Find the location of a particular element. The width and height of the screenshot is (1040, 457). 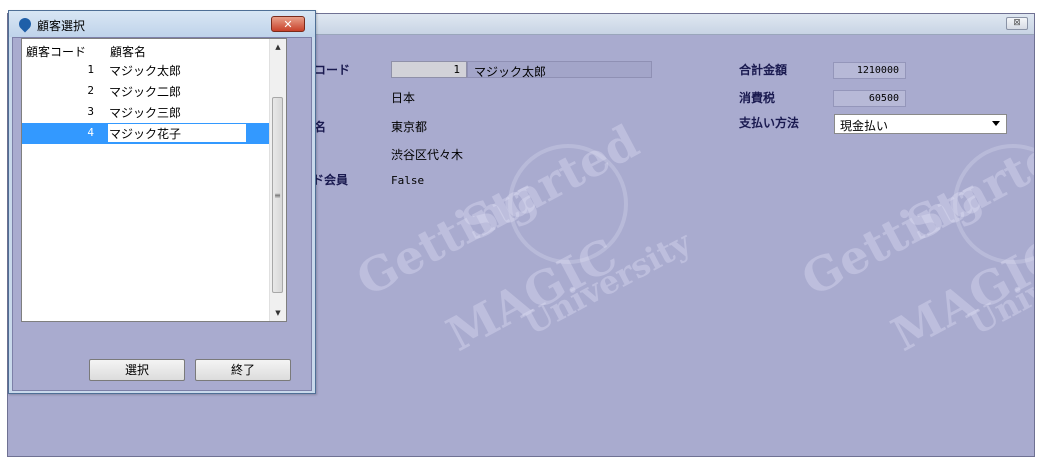

table-row: 1 マジック太郎 is located at coordinates (147, 70).